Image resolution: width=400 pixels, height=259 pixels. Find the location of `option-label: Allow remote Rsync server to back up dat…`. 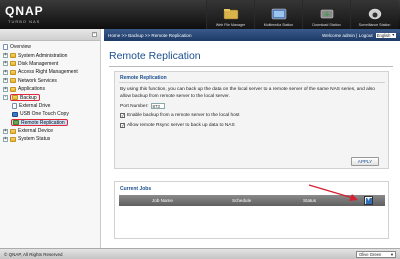

option-label: Allow remote Rsync server to back up dat… is located at coordinates (181, 125).